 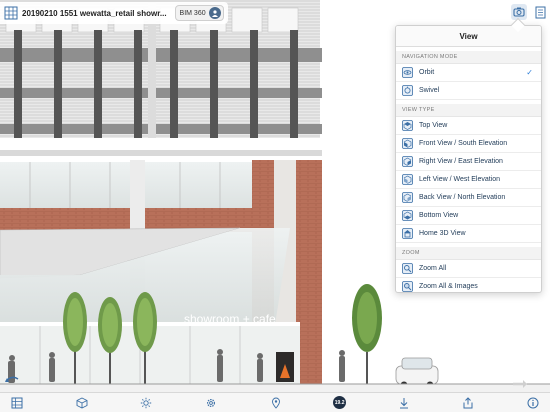 What do you see at coordinates (192, 13) in the screenshot?
I see `hub-label: BIM 360` at bounding box center [192, 13].